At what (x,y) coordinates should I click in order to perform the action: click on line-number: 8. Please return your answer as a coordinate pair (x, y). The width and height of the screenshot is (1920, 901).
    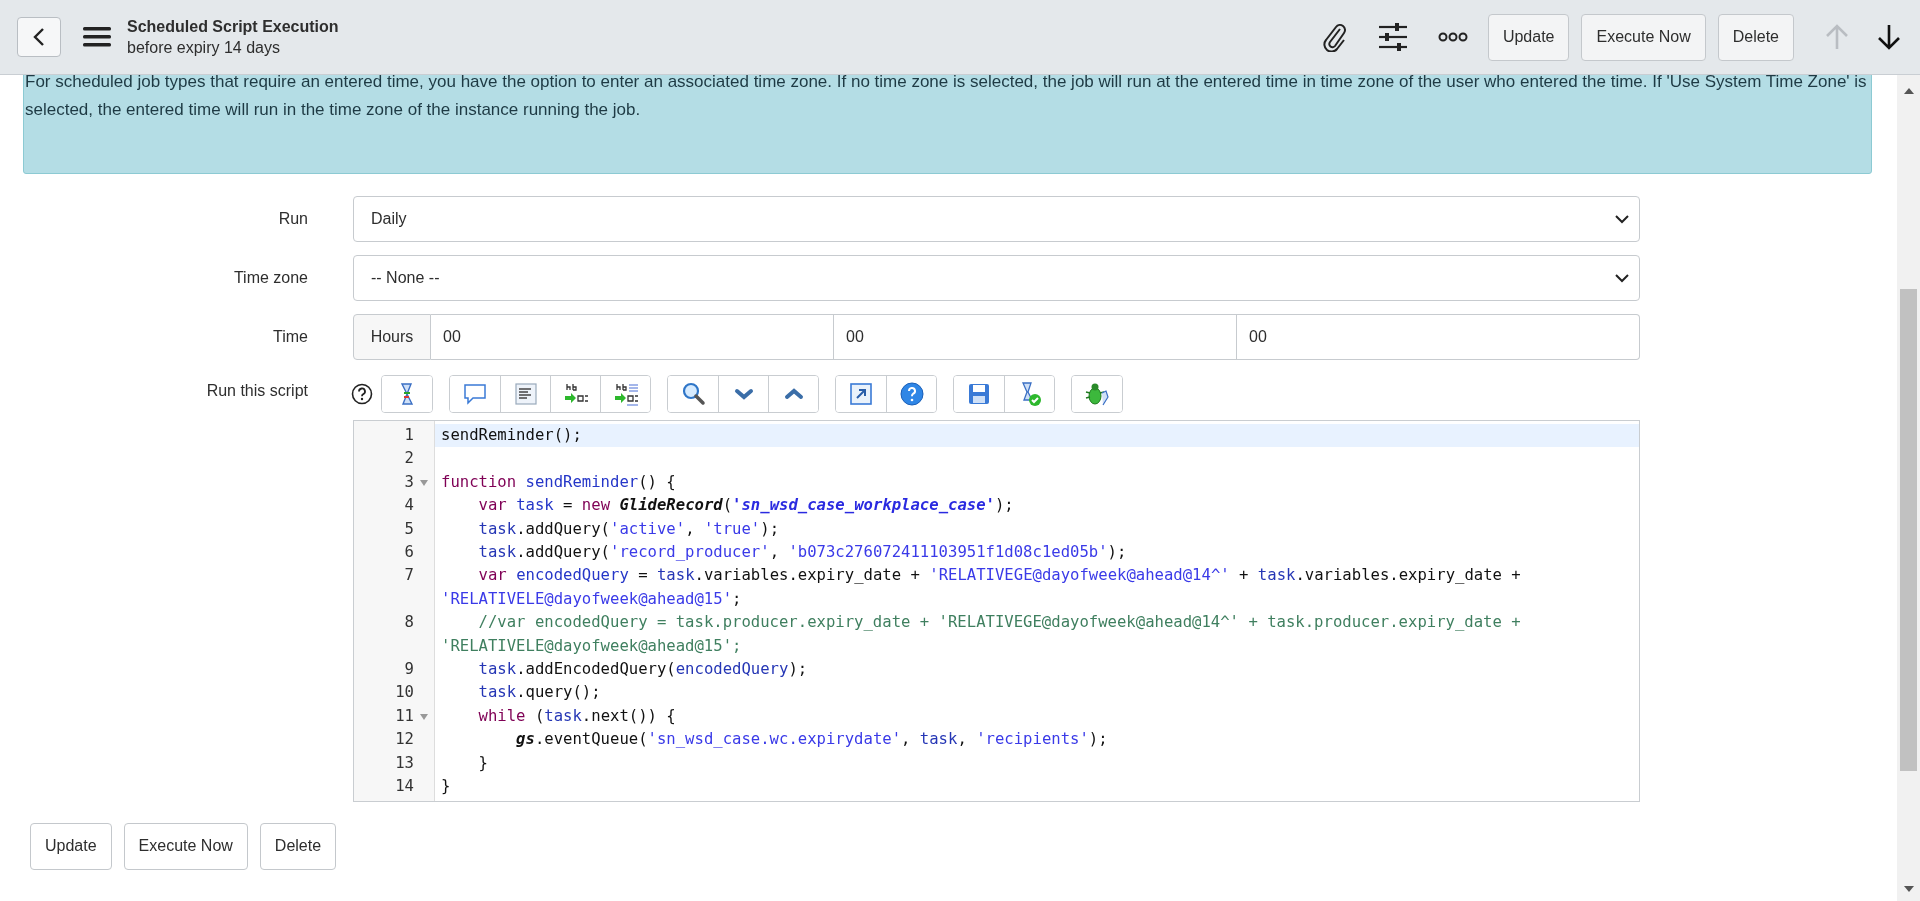
    Looking at the image, I should click on (409, 623).